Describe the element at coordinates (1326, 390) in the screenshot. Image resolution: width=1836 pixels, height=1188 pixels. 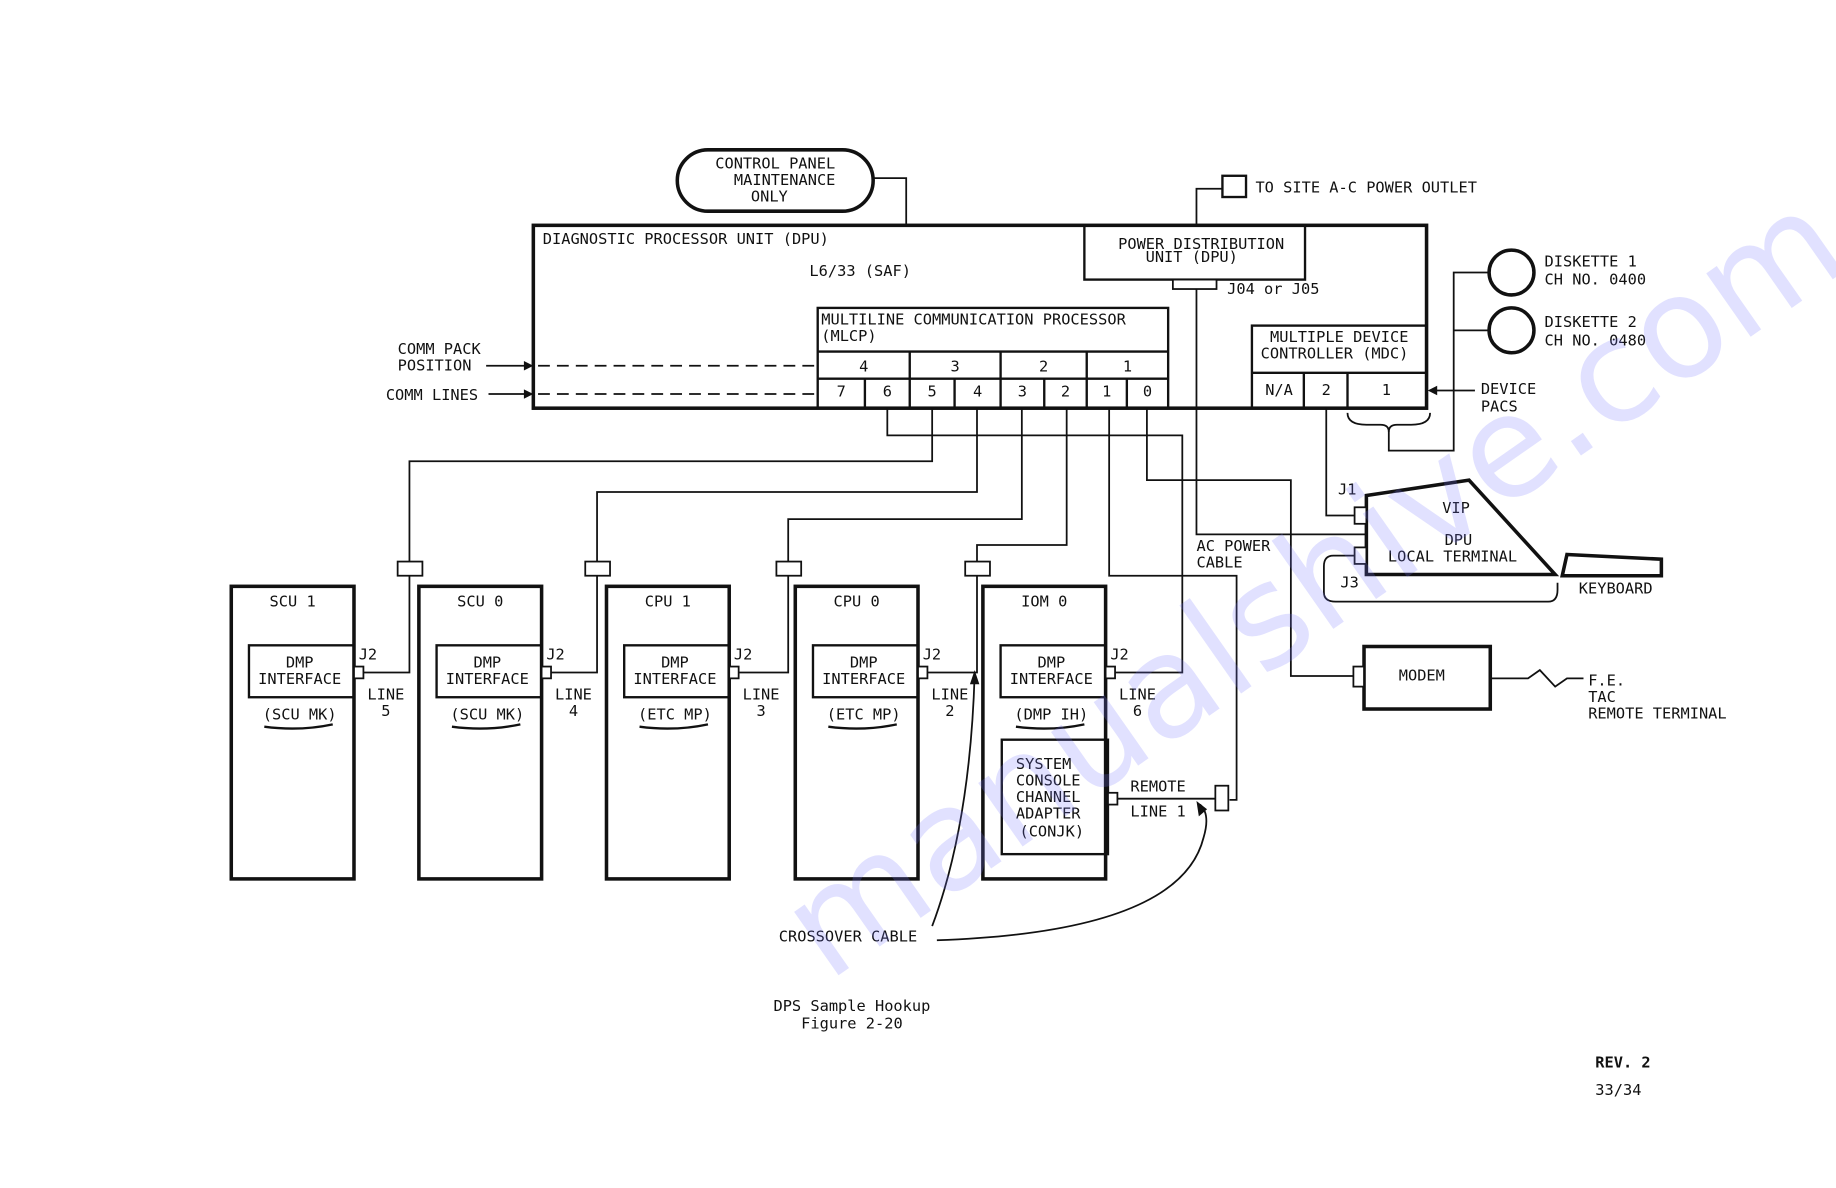
I see `mdc-slot: 2` at that location.